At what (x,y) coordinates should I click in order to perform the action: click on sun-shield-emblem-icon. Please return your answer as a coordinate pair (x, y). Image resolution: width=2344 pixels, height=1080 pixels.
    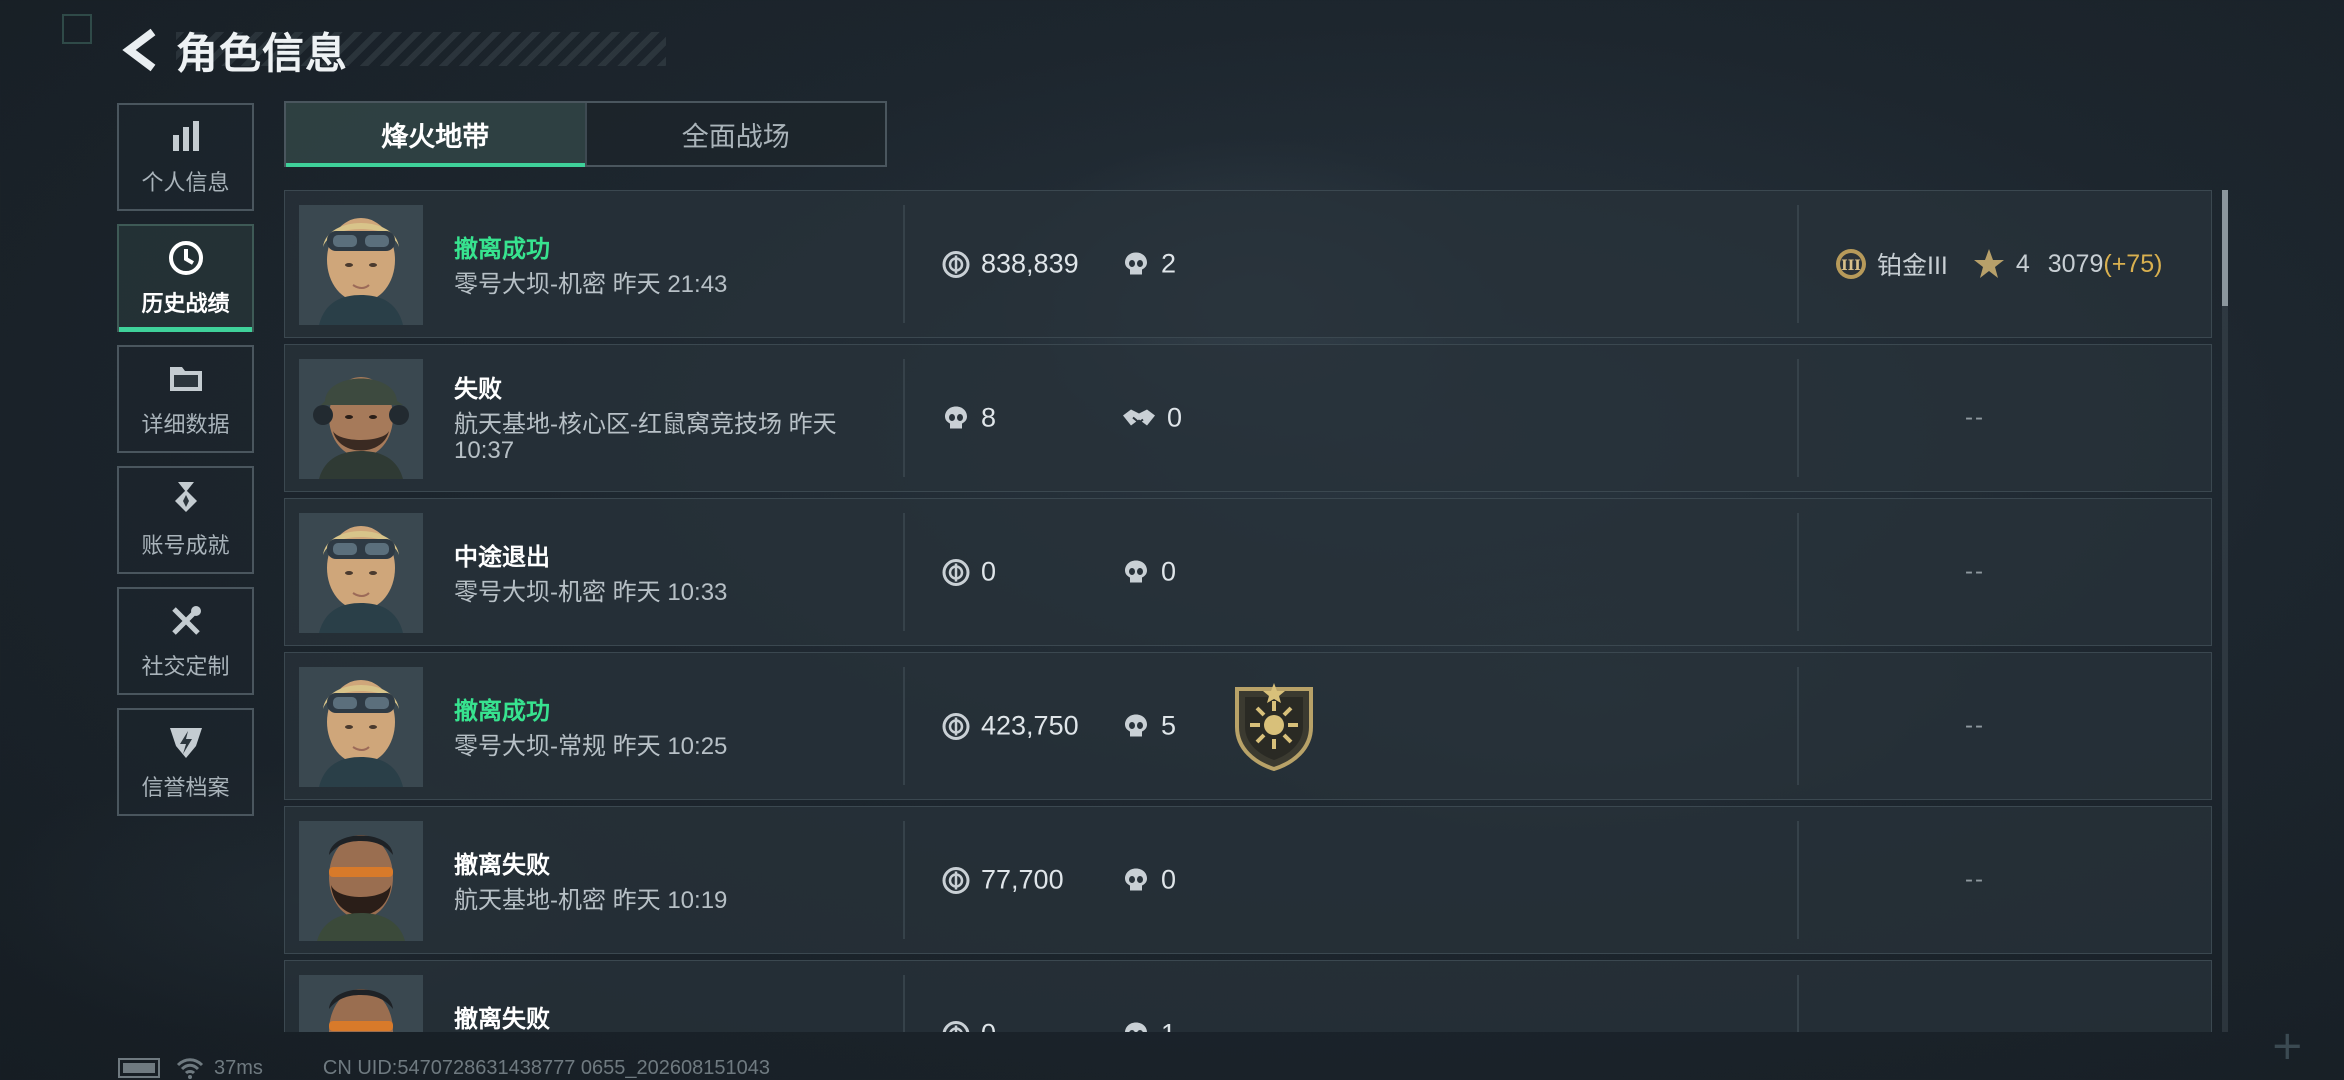
    Looking at the image, I should click on (1274, 726).